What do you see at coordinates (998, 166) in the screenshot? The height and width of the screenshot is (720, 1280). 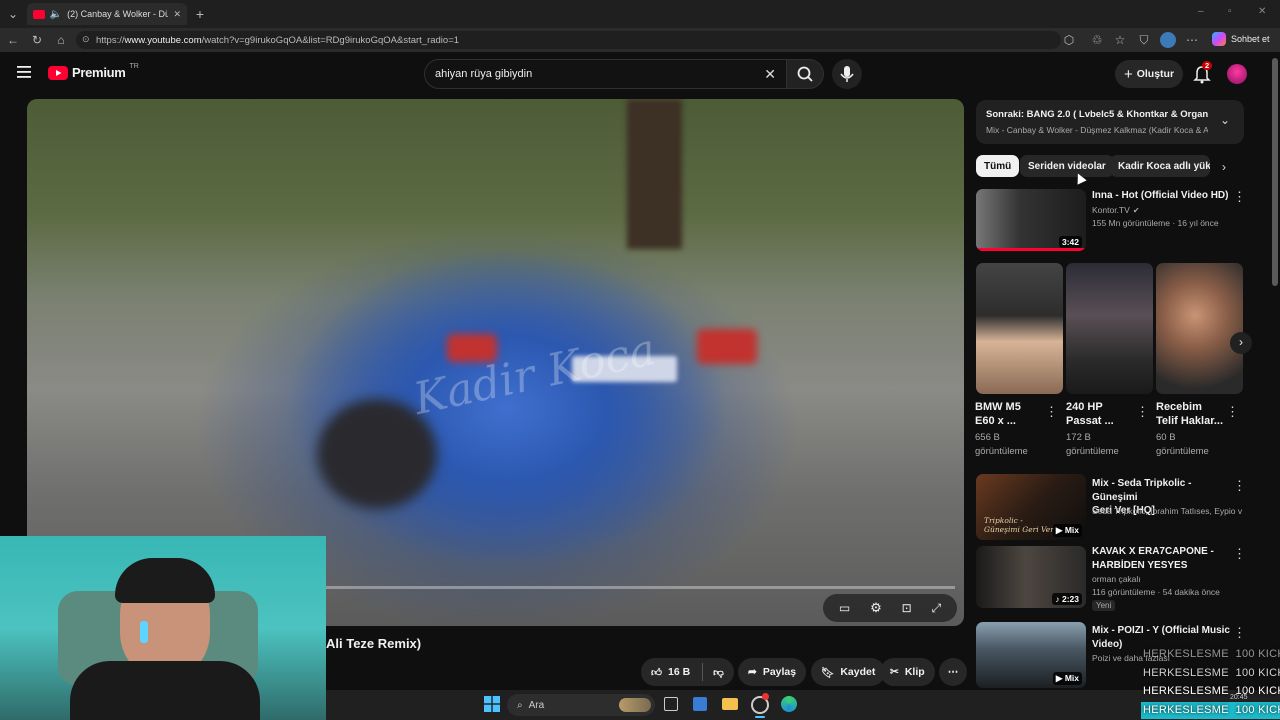 I see `chip-all: Tümü` at bounding box center [998, 166].